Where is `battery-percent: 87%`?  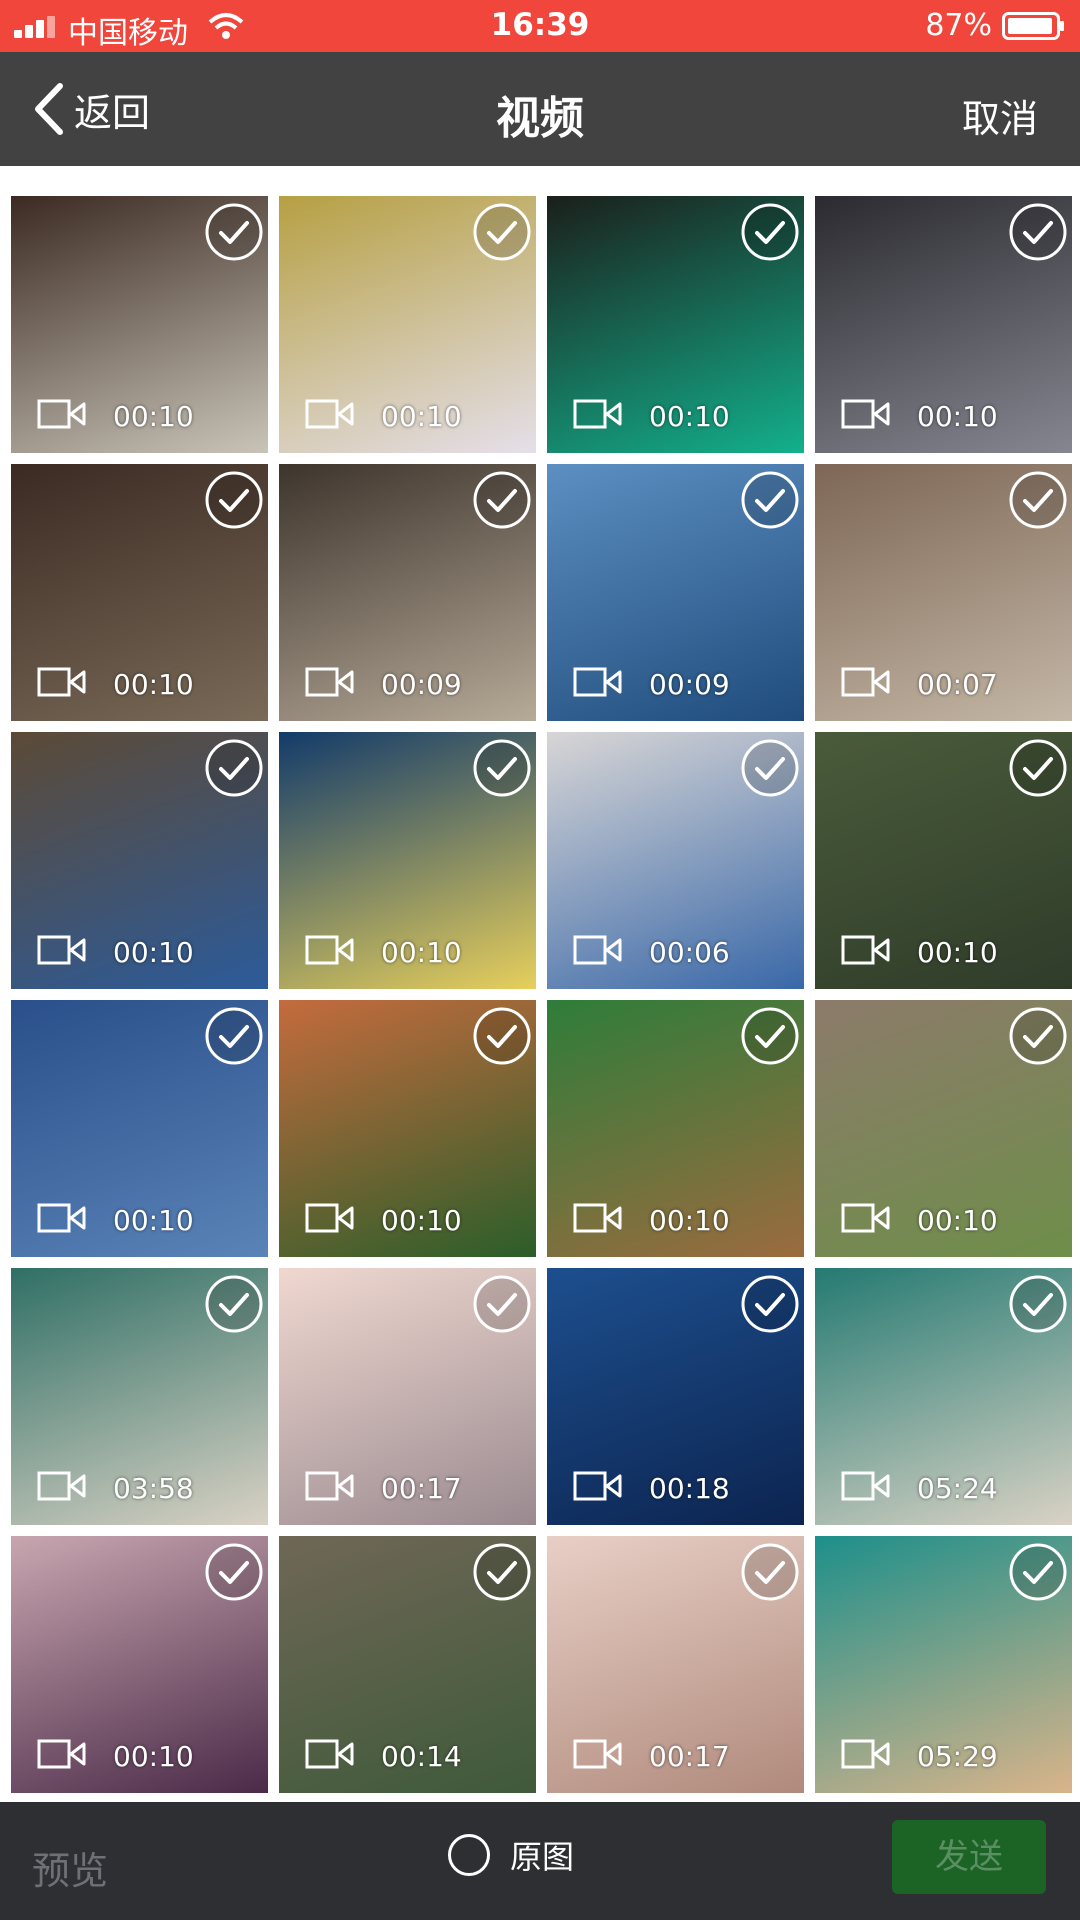 battery-percent: 87% is located at coordinates (958, 25).